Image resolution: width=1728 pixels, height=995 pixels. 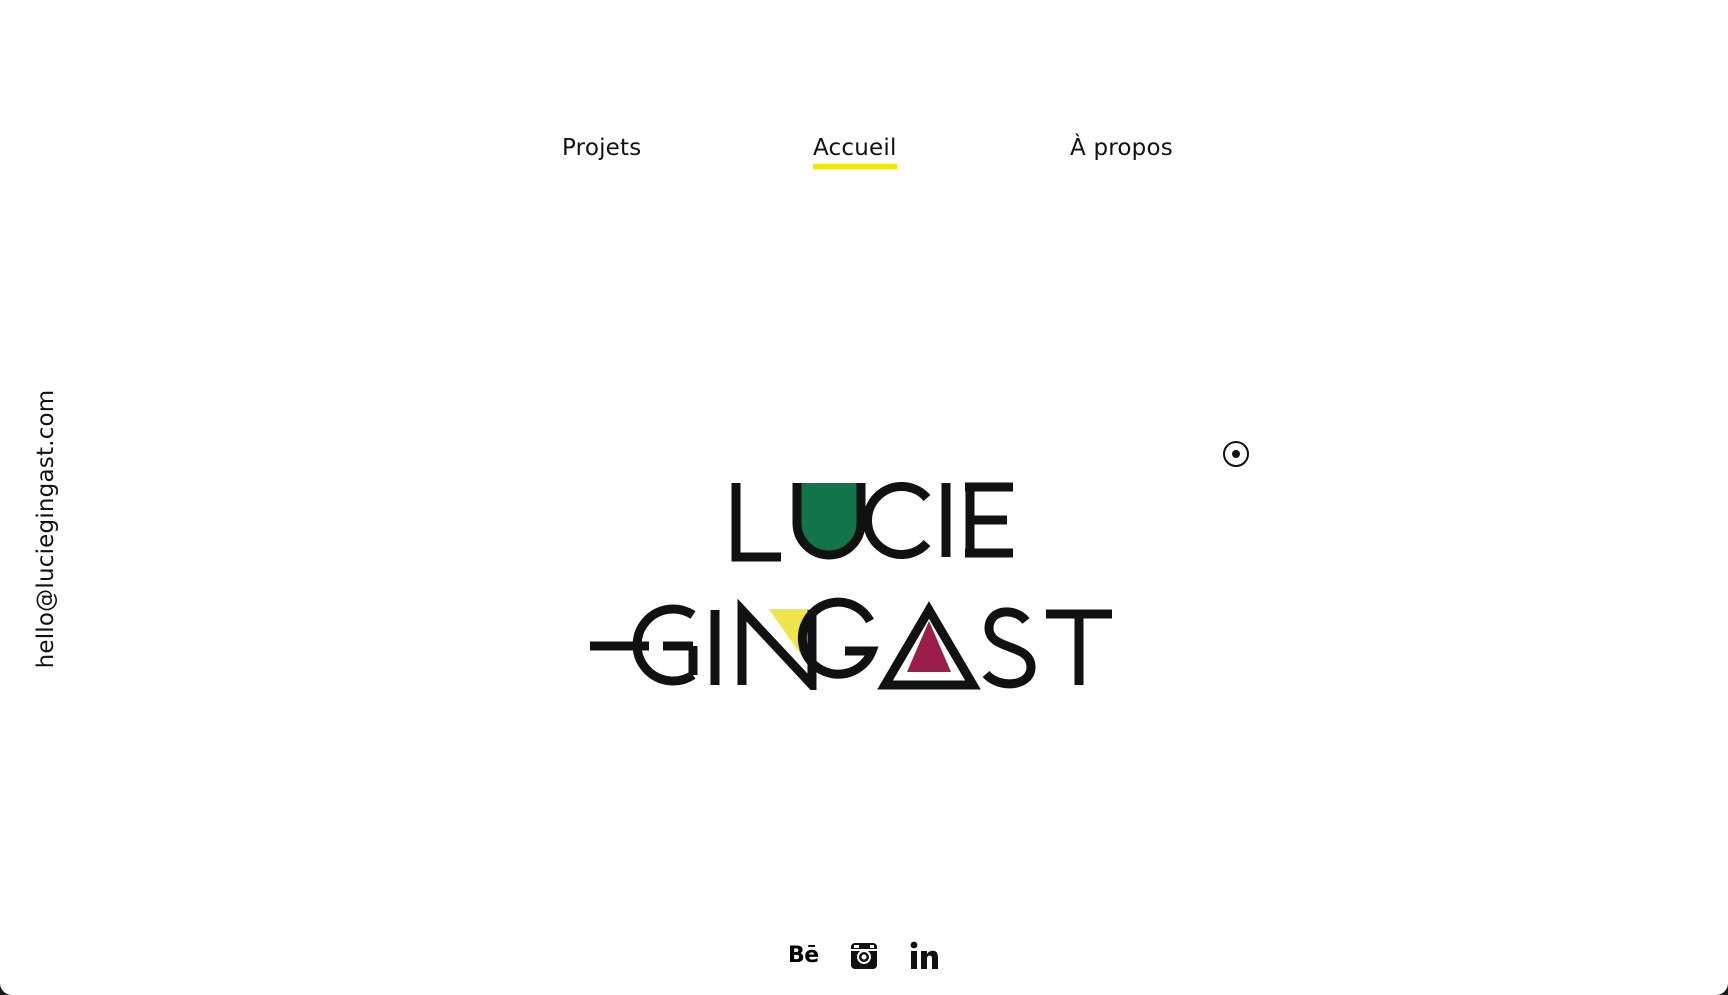 What do you see at coordinates (855, 150) in the screenshot?
I see `nav-item-accueil: Accueil` at bounding box center [855, 150].